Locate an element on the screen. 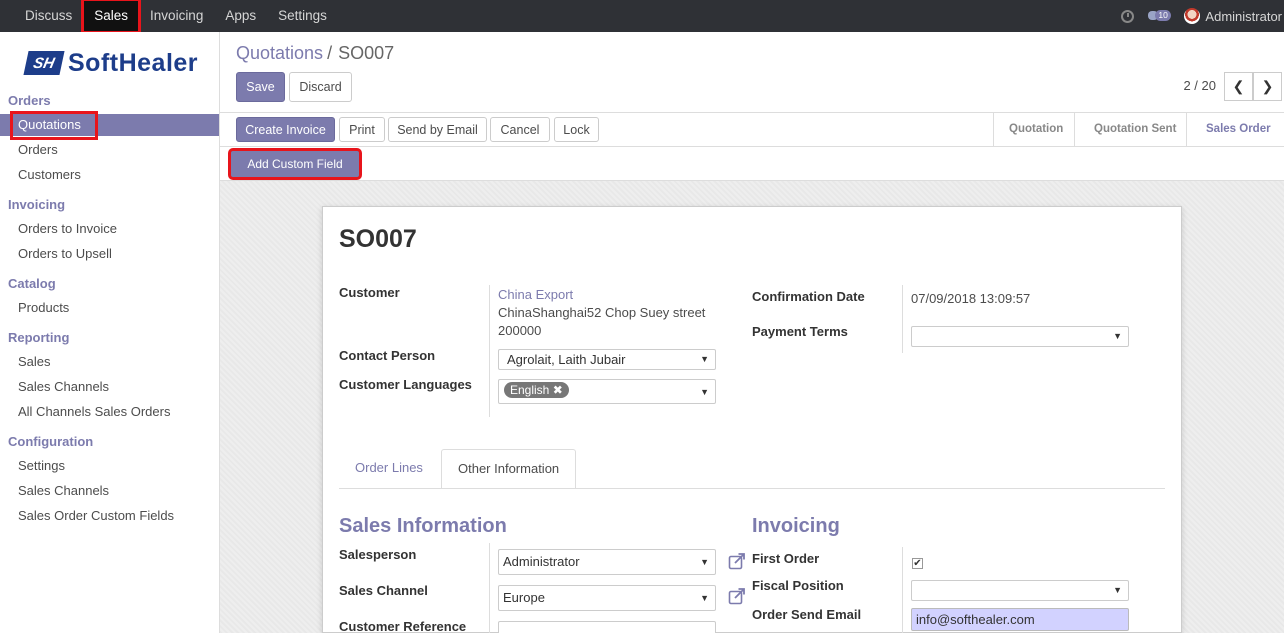 The width and height of the screenshot is (1284, 633). systray: 10 Administrator is located at coordinates (1202, 16).